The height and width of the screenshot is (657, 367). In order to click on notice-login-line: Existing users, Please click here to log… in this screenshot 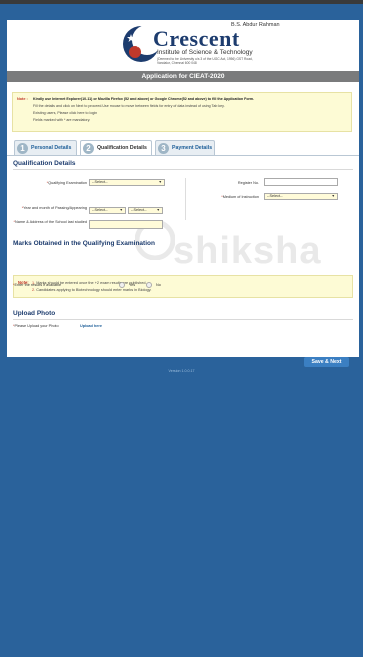, I will do `click(65, 113)`.